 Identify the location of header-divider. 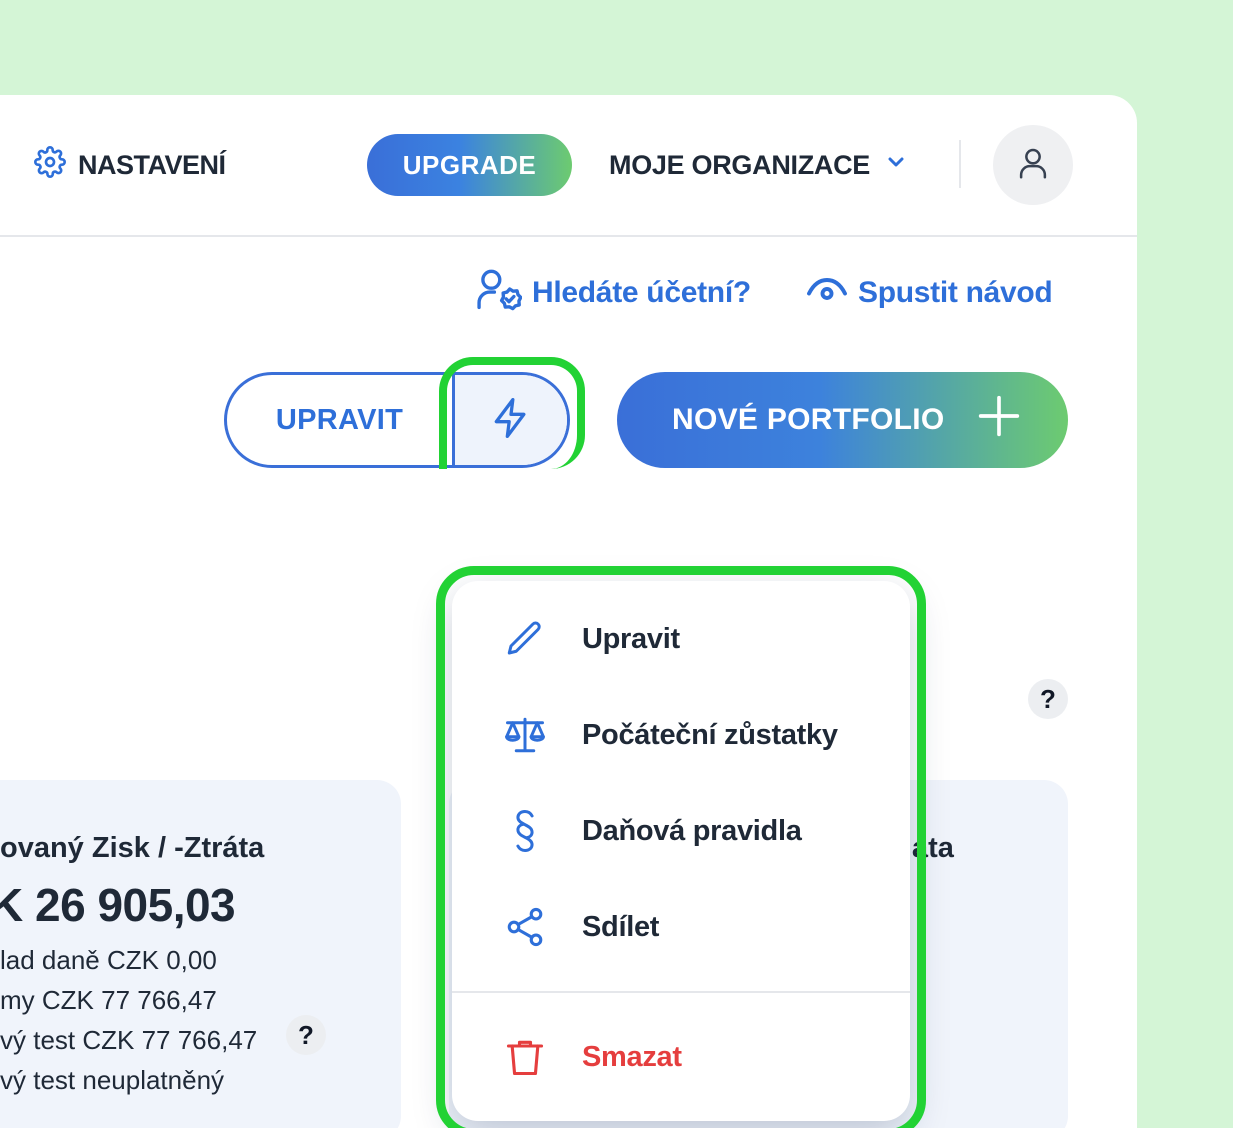
(960, 164).